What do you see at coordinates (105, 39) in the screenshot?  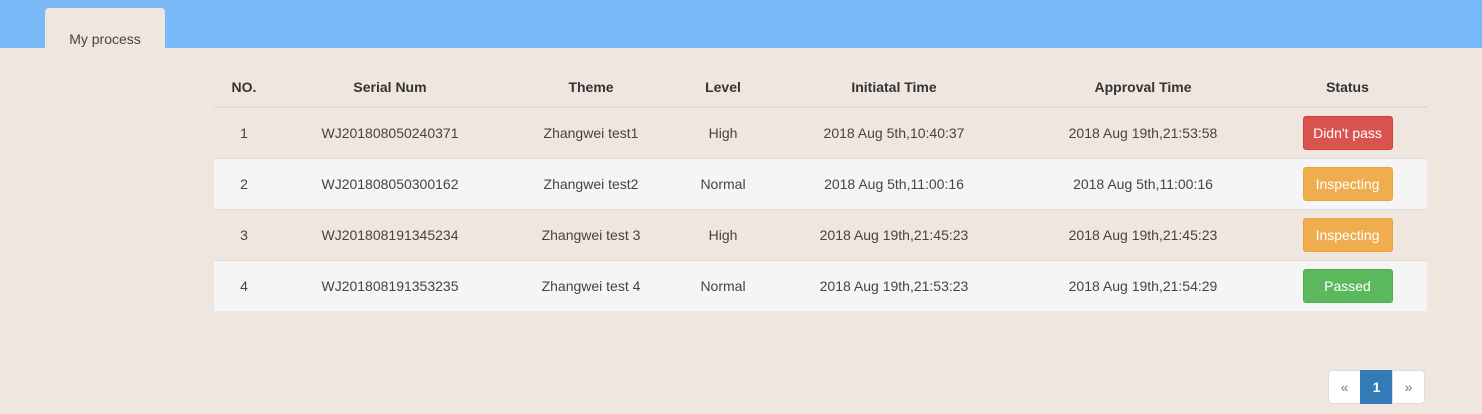 I see `tab-label: My process` at bounding box center [105, 39].